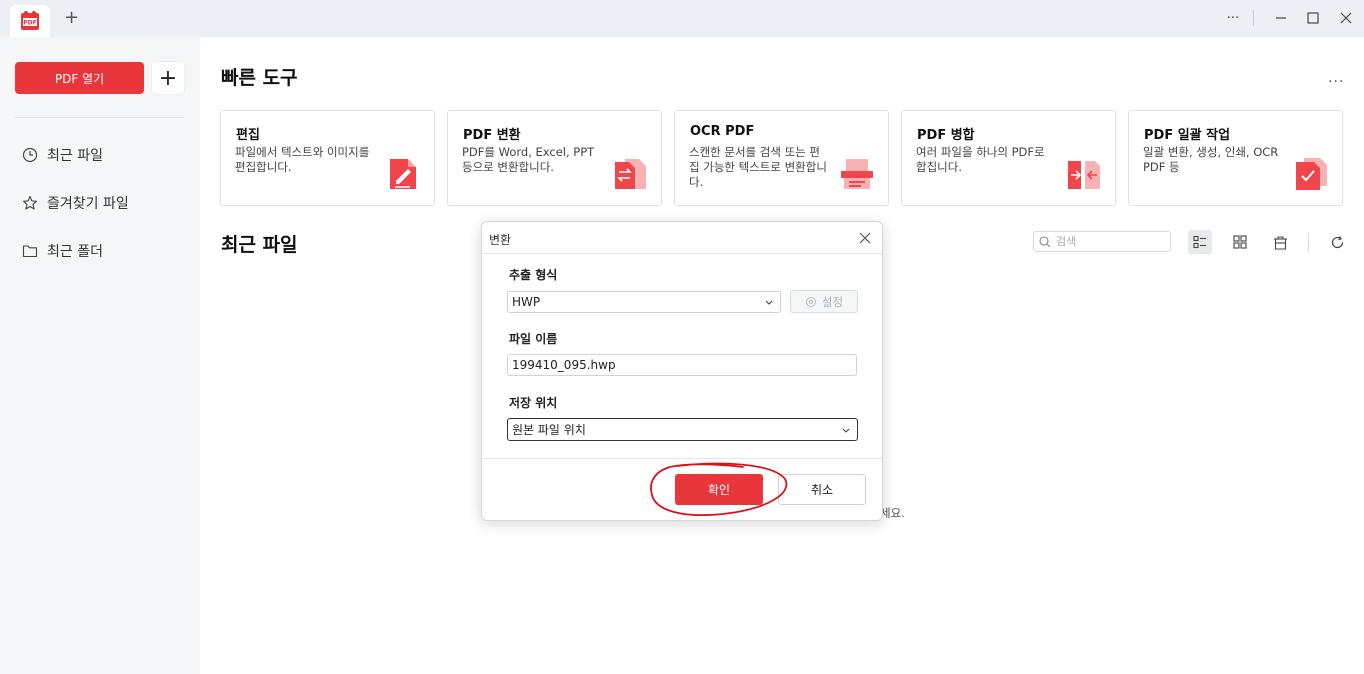 This screenshot has width=1364, height=674. I want to click on format-select: HWP, so click(644, 302).